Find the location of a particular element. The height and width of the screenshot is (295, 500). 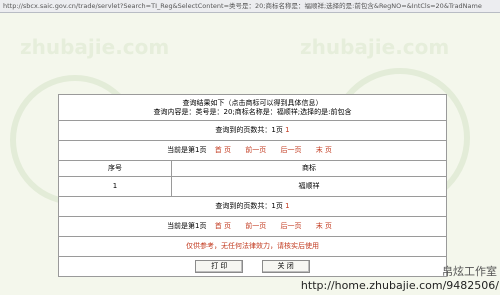

pagination-top: 当前是第1页 首 页 前一页 后一页 末 页 is located at coordinates (252, 150).